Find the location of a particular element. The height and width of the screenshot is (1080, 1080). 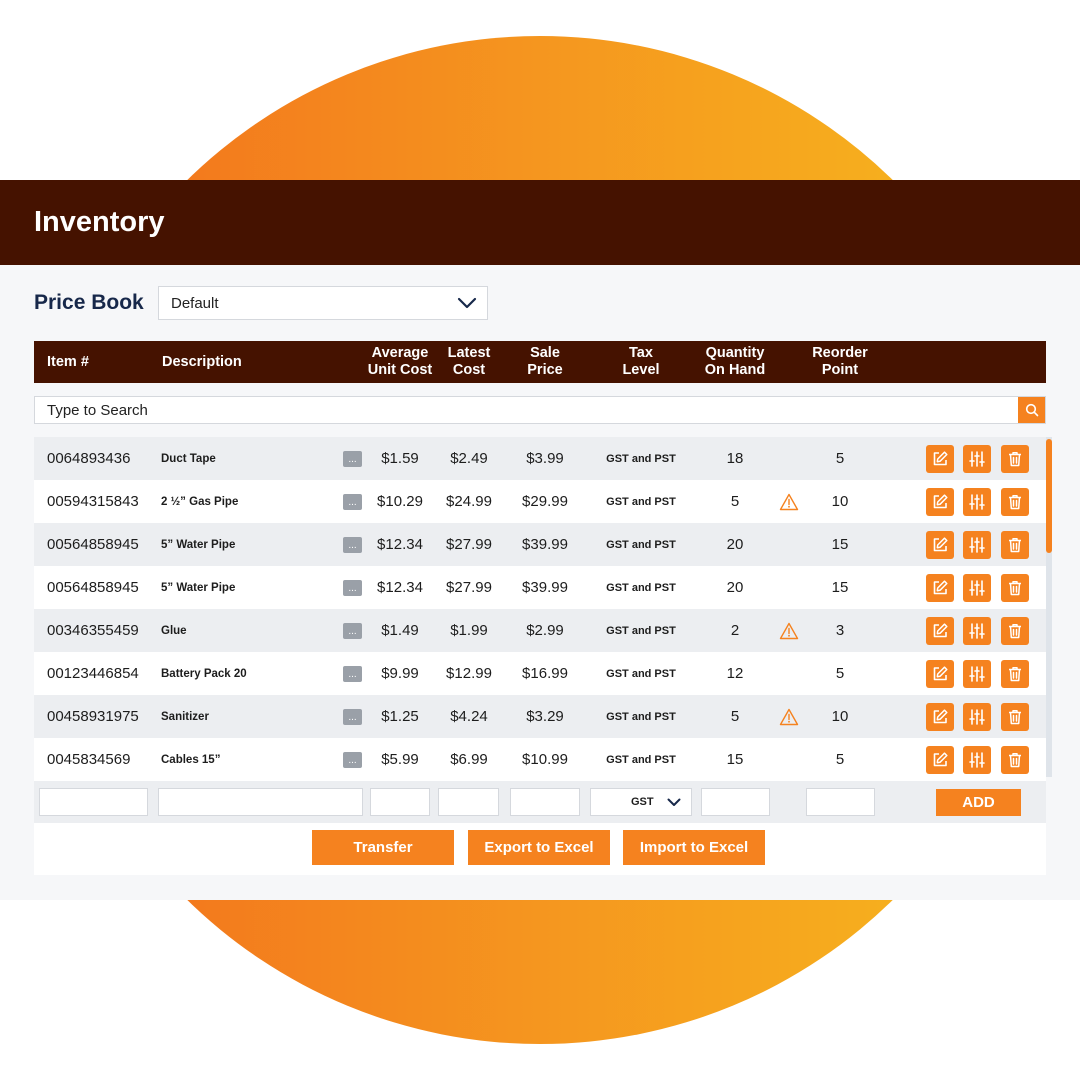

average-unit-cost: $10.29 is located at coordinates (400, 501).